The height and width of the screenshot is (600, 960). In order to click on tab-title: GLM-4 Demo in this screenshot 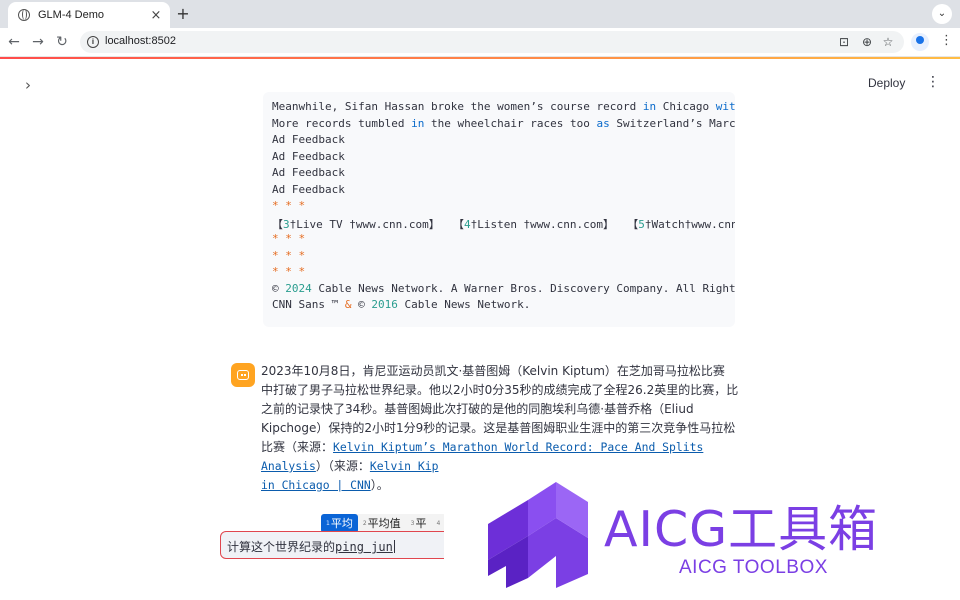, I will do `click(71, 15)`.